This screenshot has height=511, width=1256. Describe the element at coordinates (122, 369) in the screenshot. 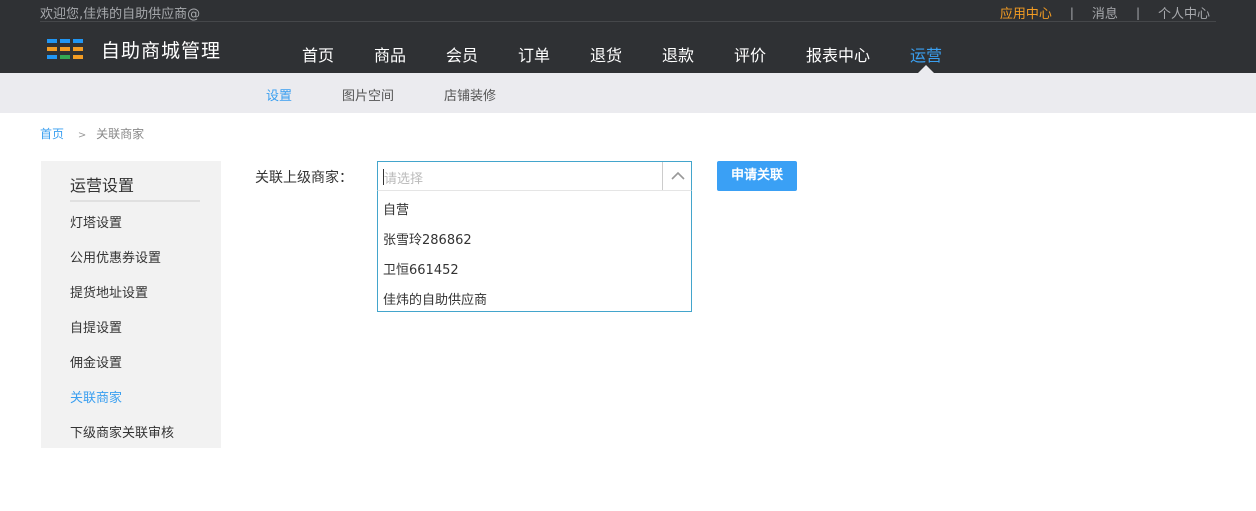

I see `sidebar-item-commission: 佣金设置` at that location.